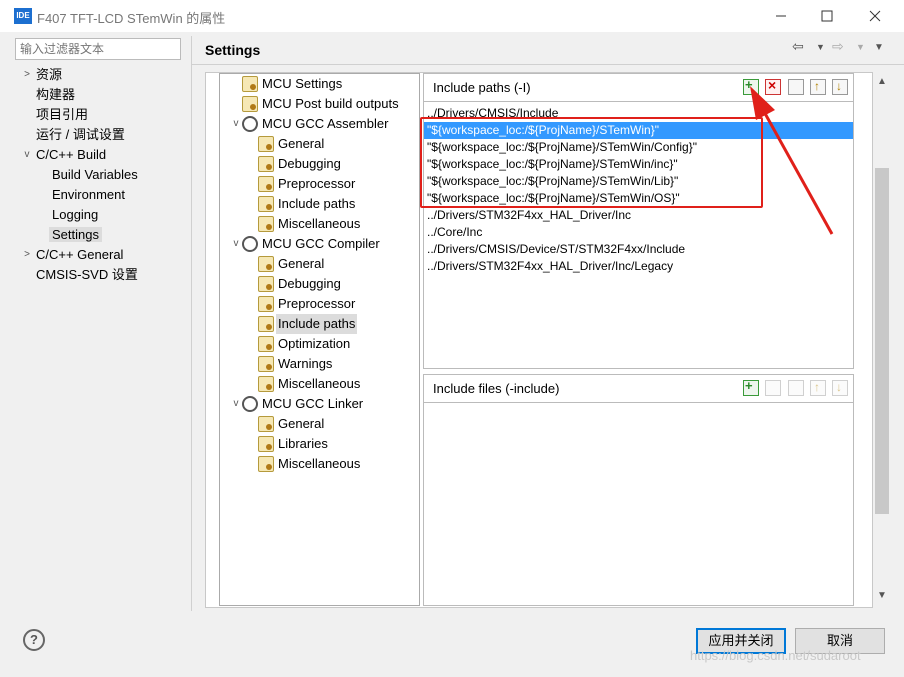  Describe the element at coordinates (293, 84) in the screenshot. I see `tool-tree-item: MCU Settings` at that location.